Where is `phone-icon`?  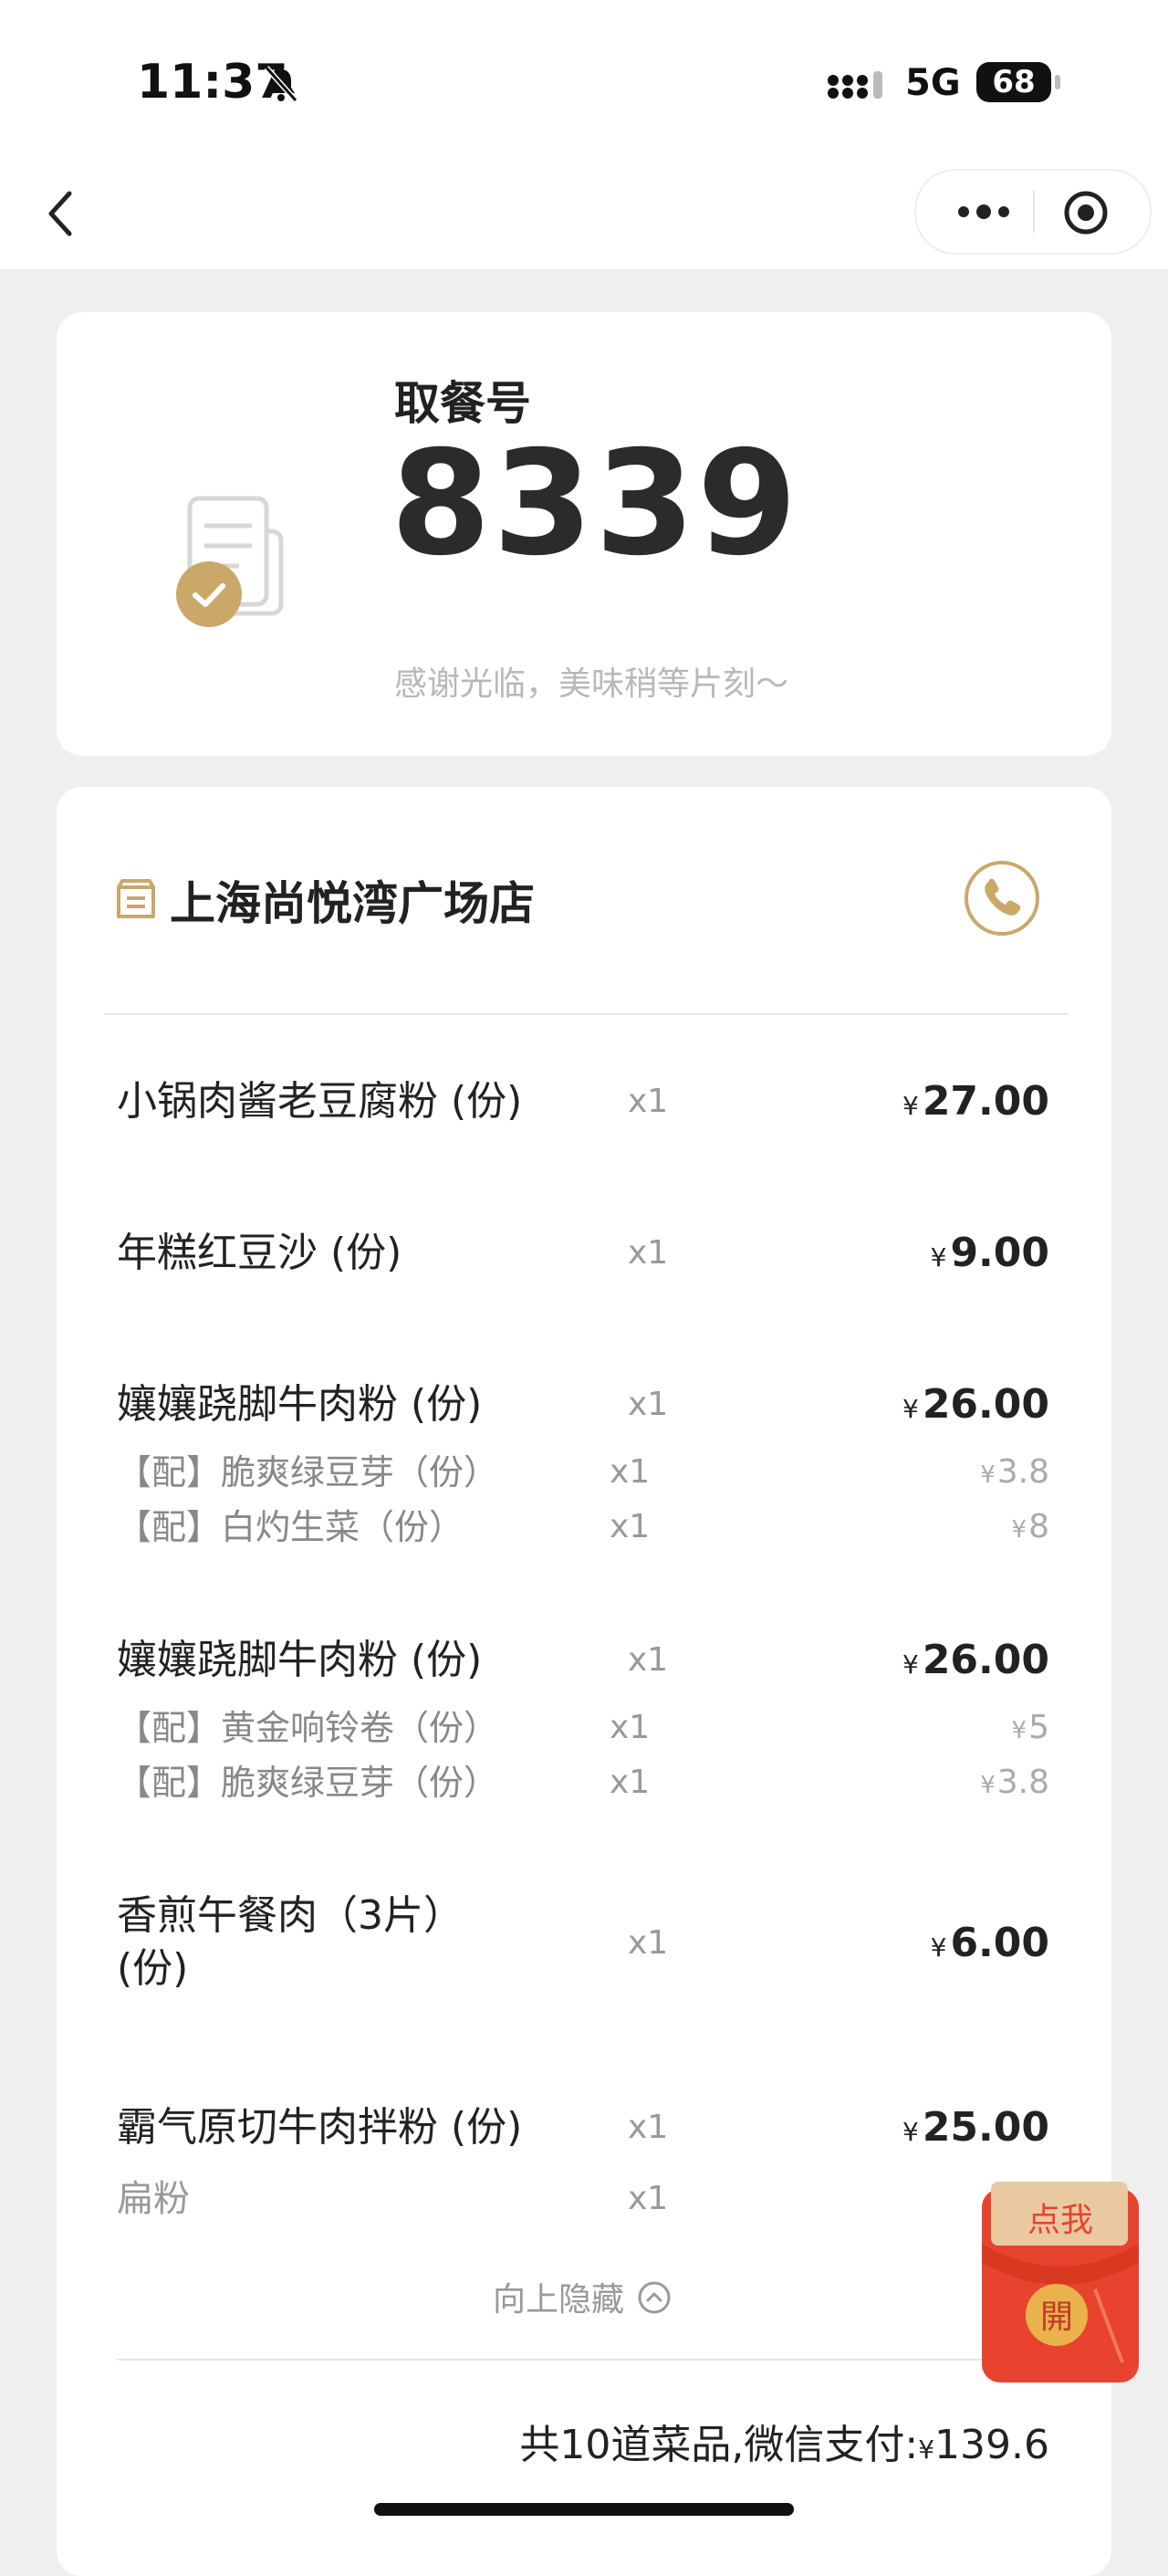 phone-icon is located at coordinates (1002, 898).